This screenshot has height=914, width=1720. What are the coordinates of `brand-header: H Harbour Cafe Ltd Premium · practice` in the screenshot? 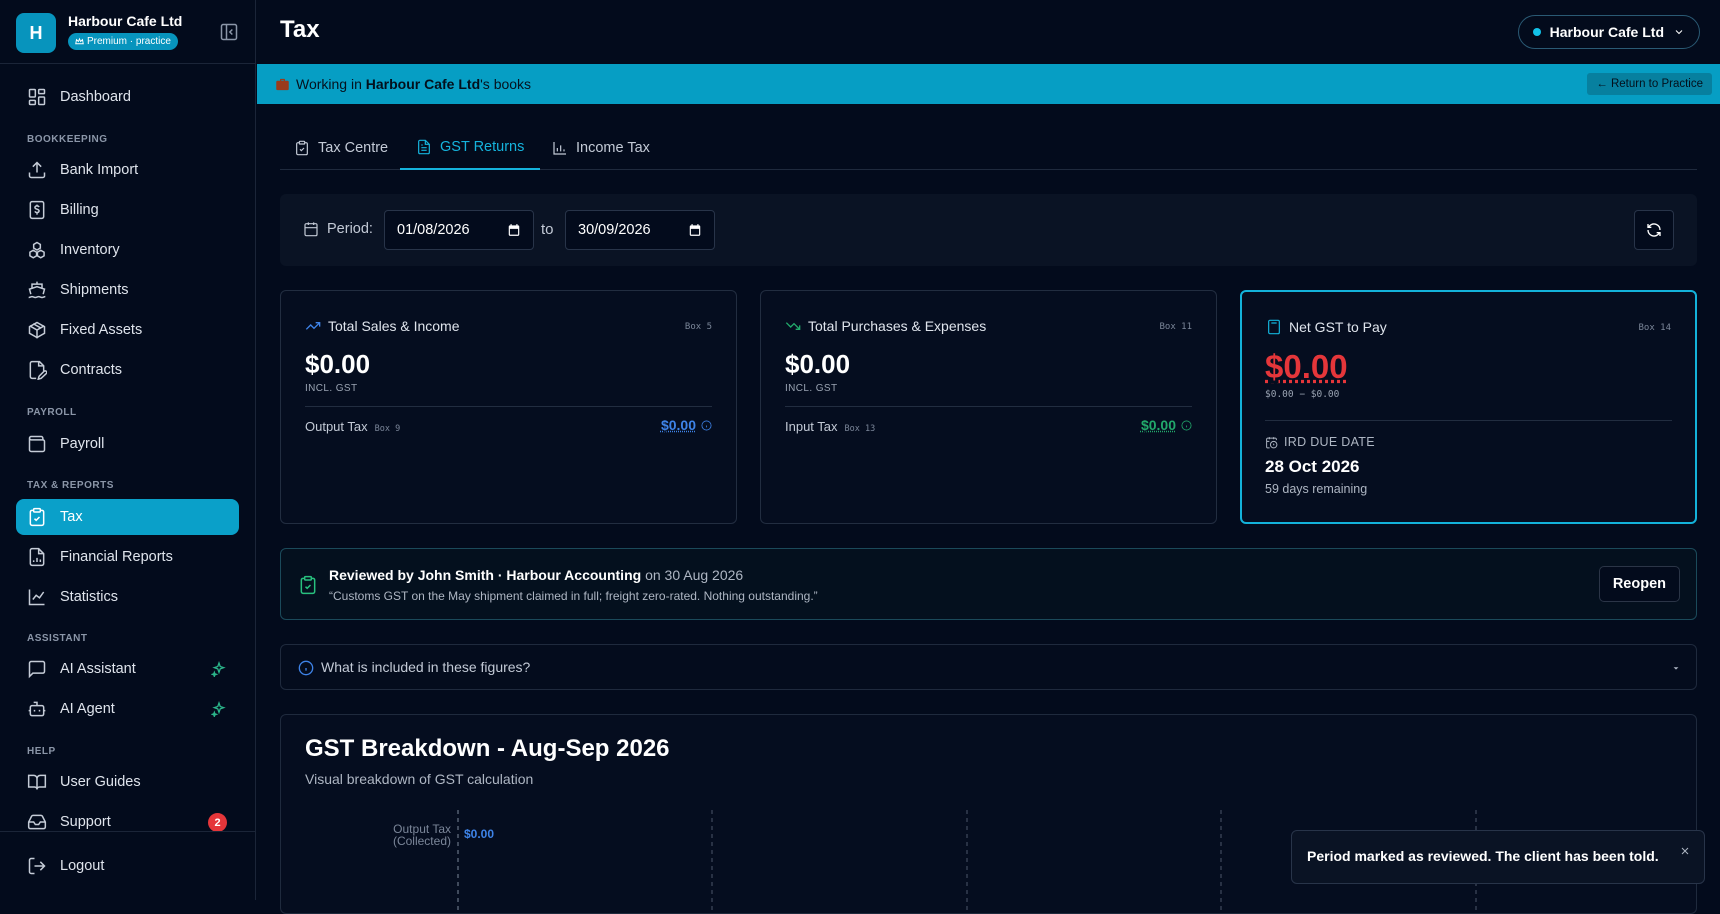 It's located at (127, 32).